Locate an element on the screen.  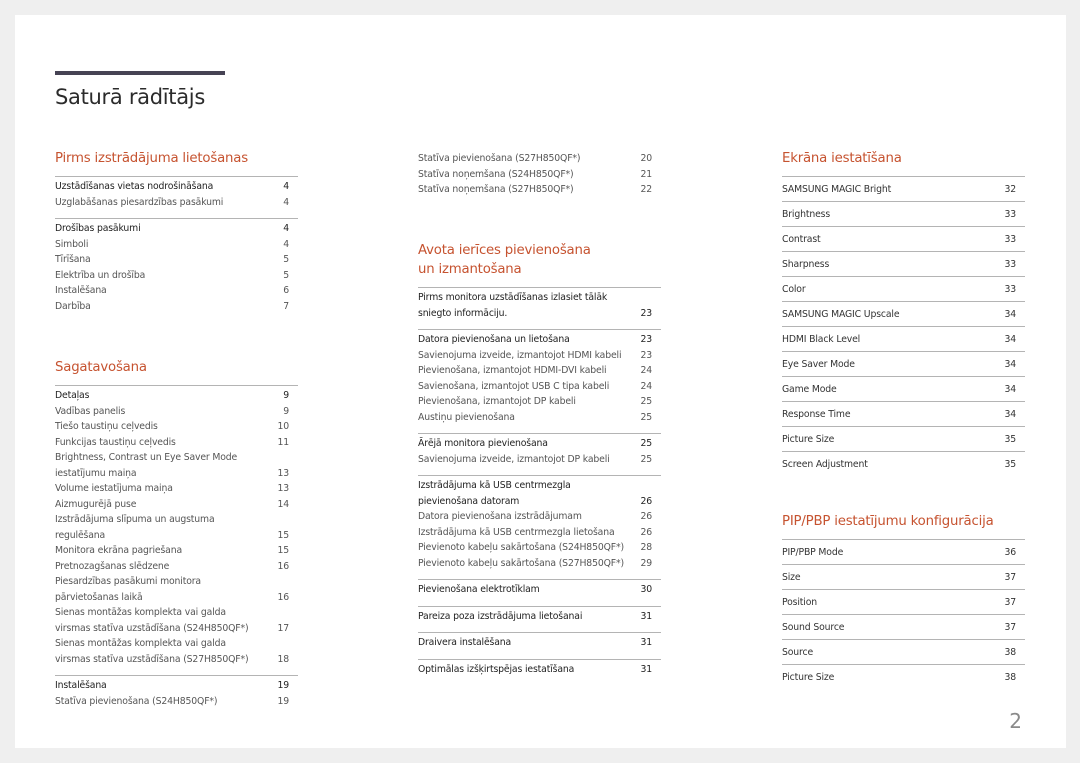
toc-entry: Pretnozagšanas slēdzene 16 is located at coordinates (176, 567).